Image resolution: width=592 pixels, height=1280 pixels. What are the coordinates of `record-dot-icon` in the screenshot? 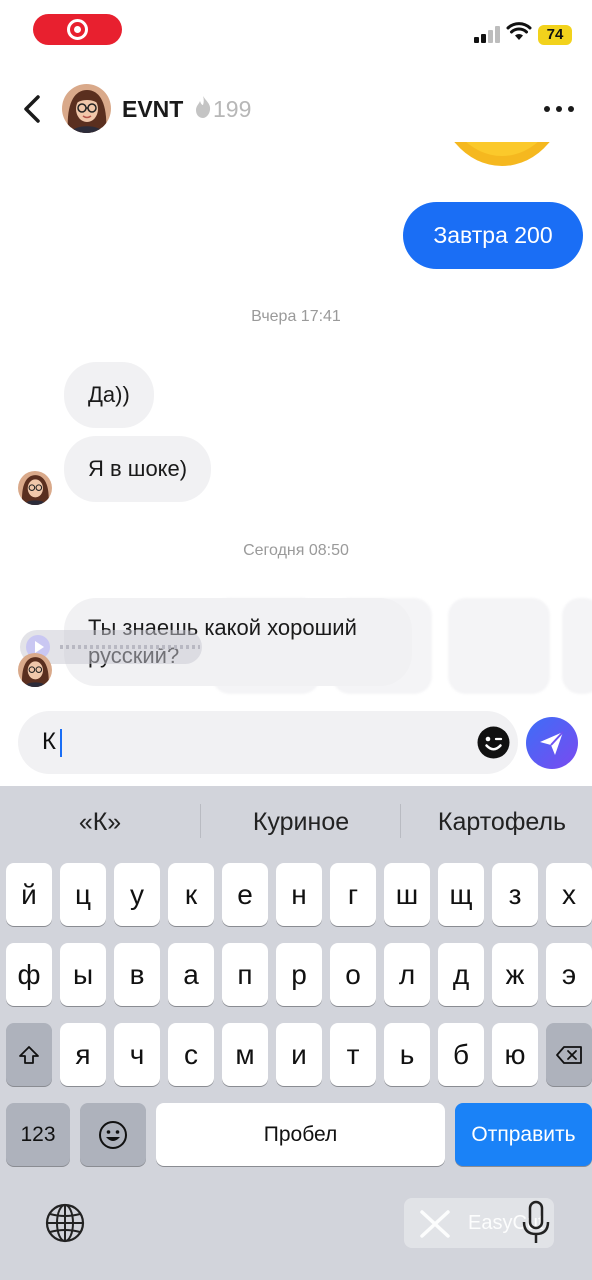 It's located at (77, 29).